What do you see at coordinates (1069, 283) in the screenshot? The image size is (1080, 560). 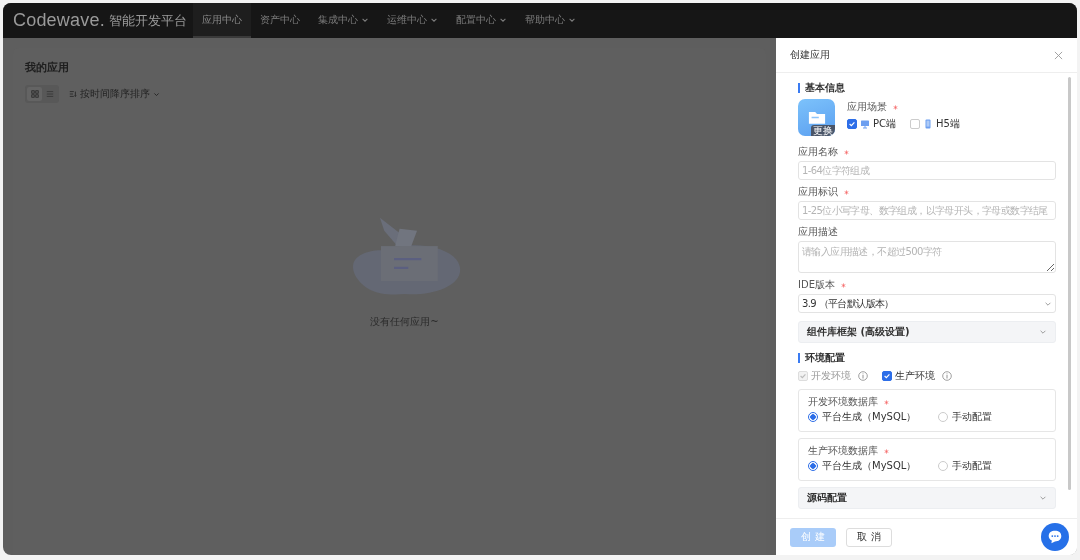 I see `scrollbar` at bounding box center [1069, 283].